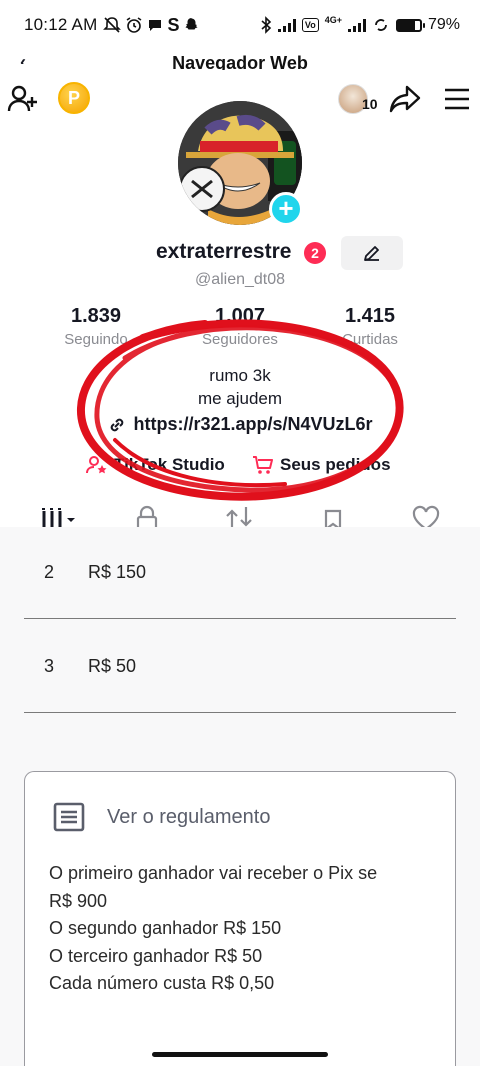 Image resolution: width=480 pixels, height=1066 pixels. I want to click on profile-tabs, so click(240, 516).